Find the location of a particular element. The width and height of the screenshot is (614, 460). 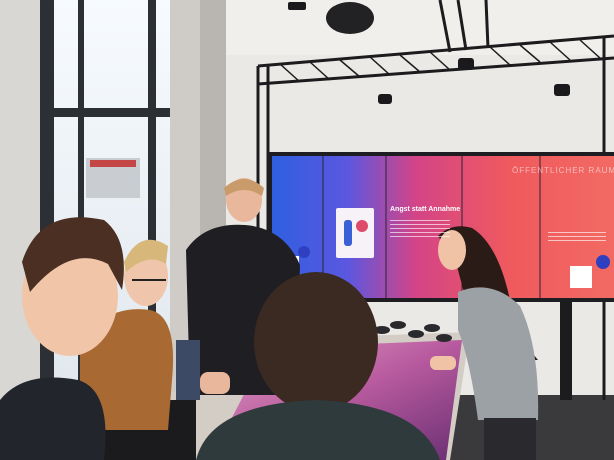

wall-heading-right: ÖFFENTLICHER RAUM is located at coordinates (563, 170).